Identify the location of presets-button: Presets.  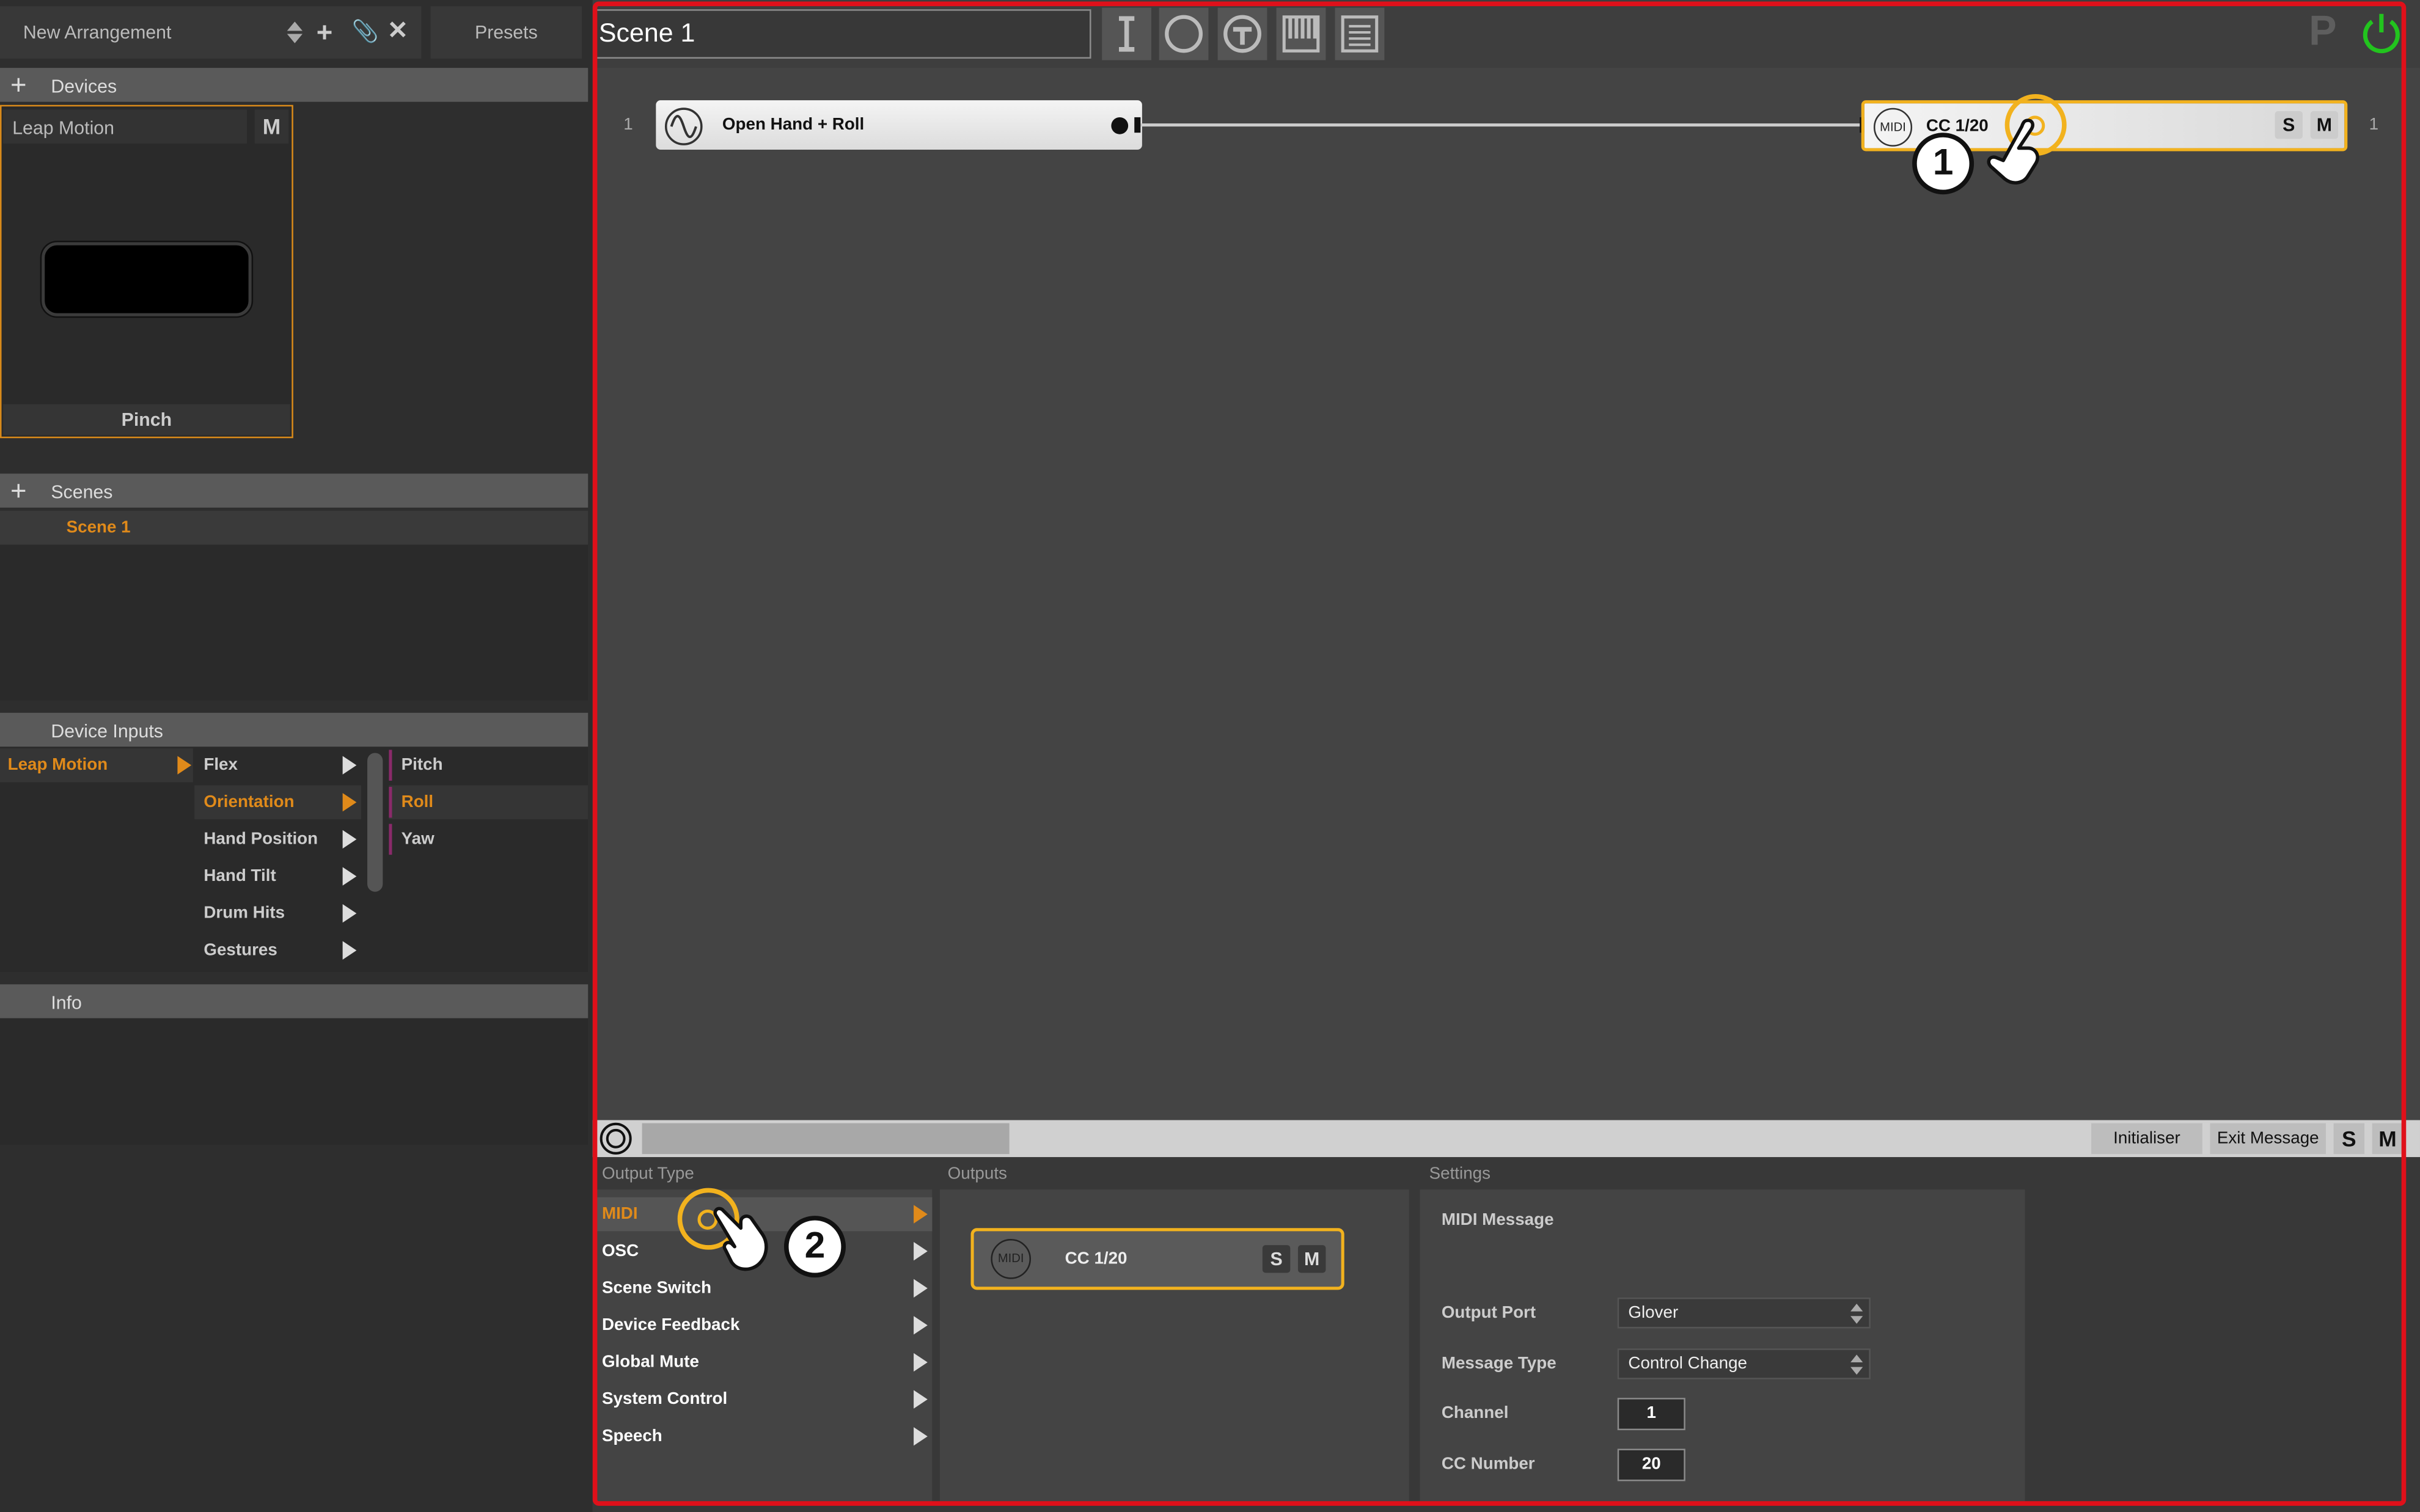
(506, 32).